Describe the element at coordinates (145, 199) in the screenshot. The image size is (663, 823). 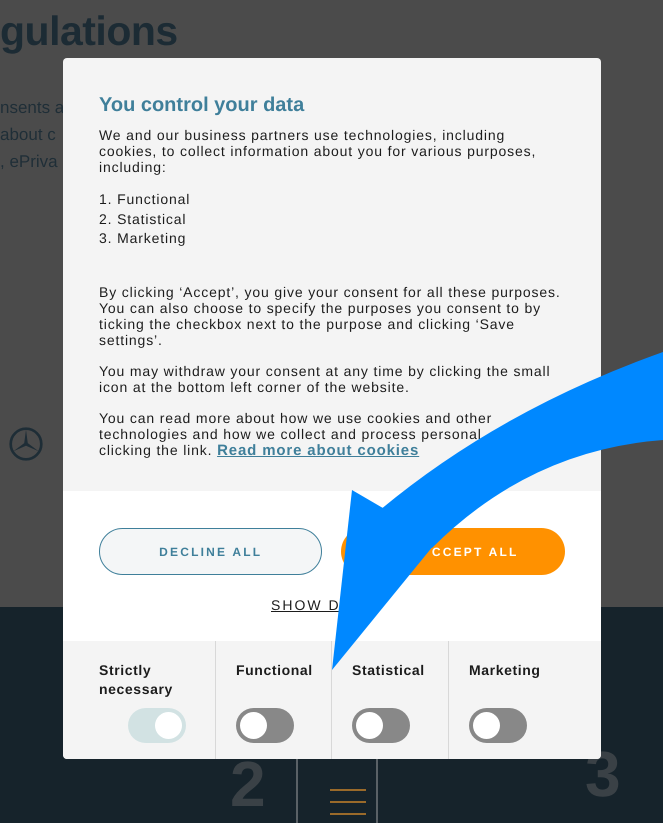
I see `list-item: 1. Functional` at that location.